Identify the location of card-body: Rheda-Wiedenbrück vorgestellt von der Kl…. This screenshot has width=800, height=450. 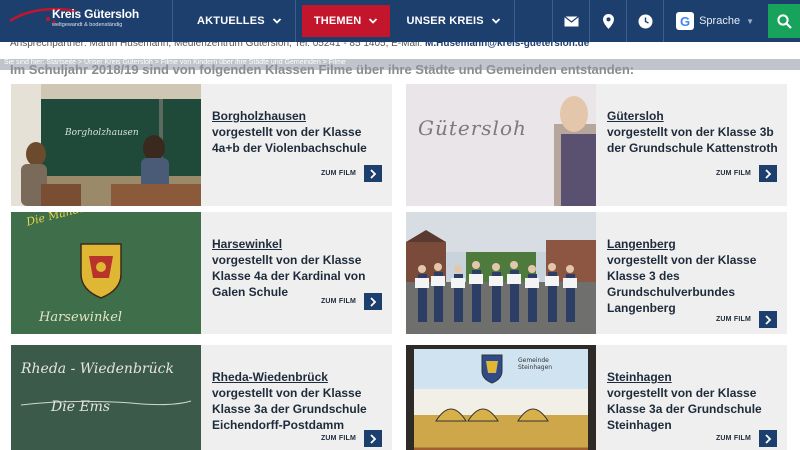
(298, 401).